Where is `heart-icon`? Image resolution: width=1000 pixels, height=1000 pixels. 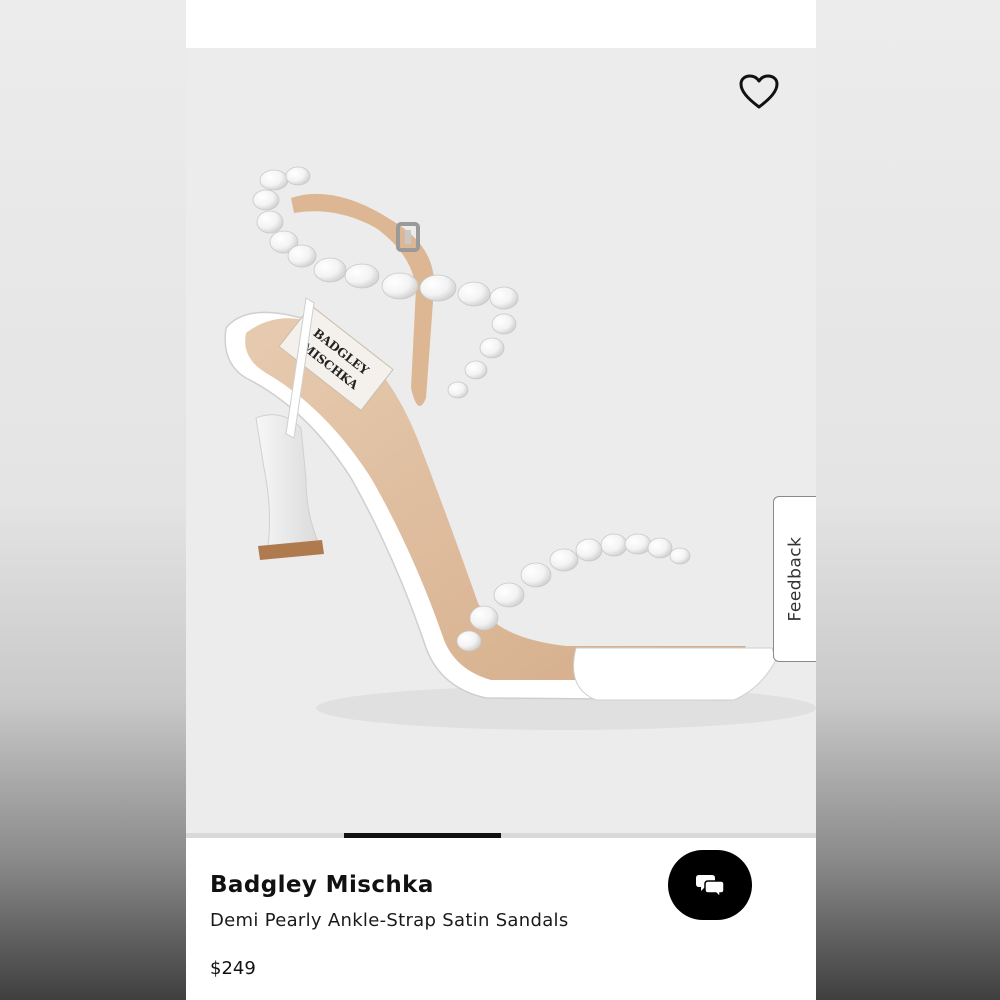
heart-icon is located at coordinates (759, 91).